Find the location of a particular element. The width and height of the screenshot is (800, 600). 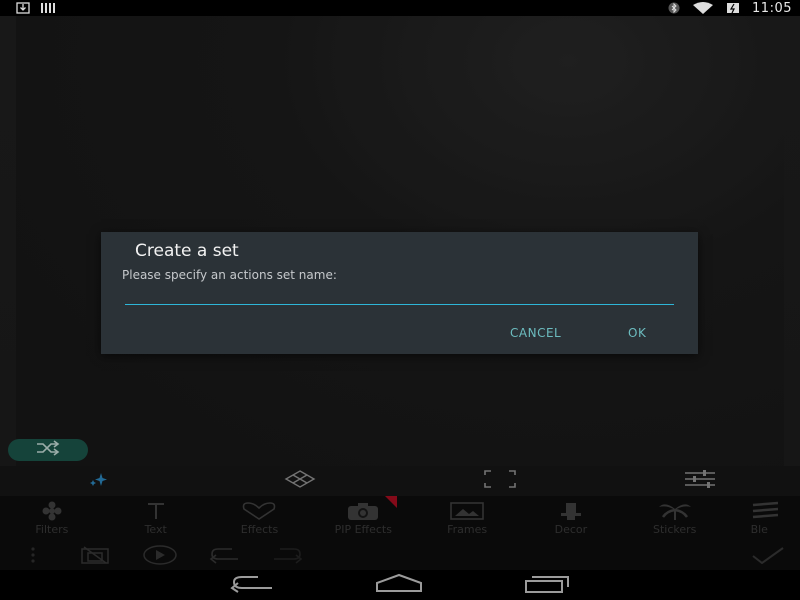

status-time: 11:05 is located at coordinates (772, 8).